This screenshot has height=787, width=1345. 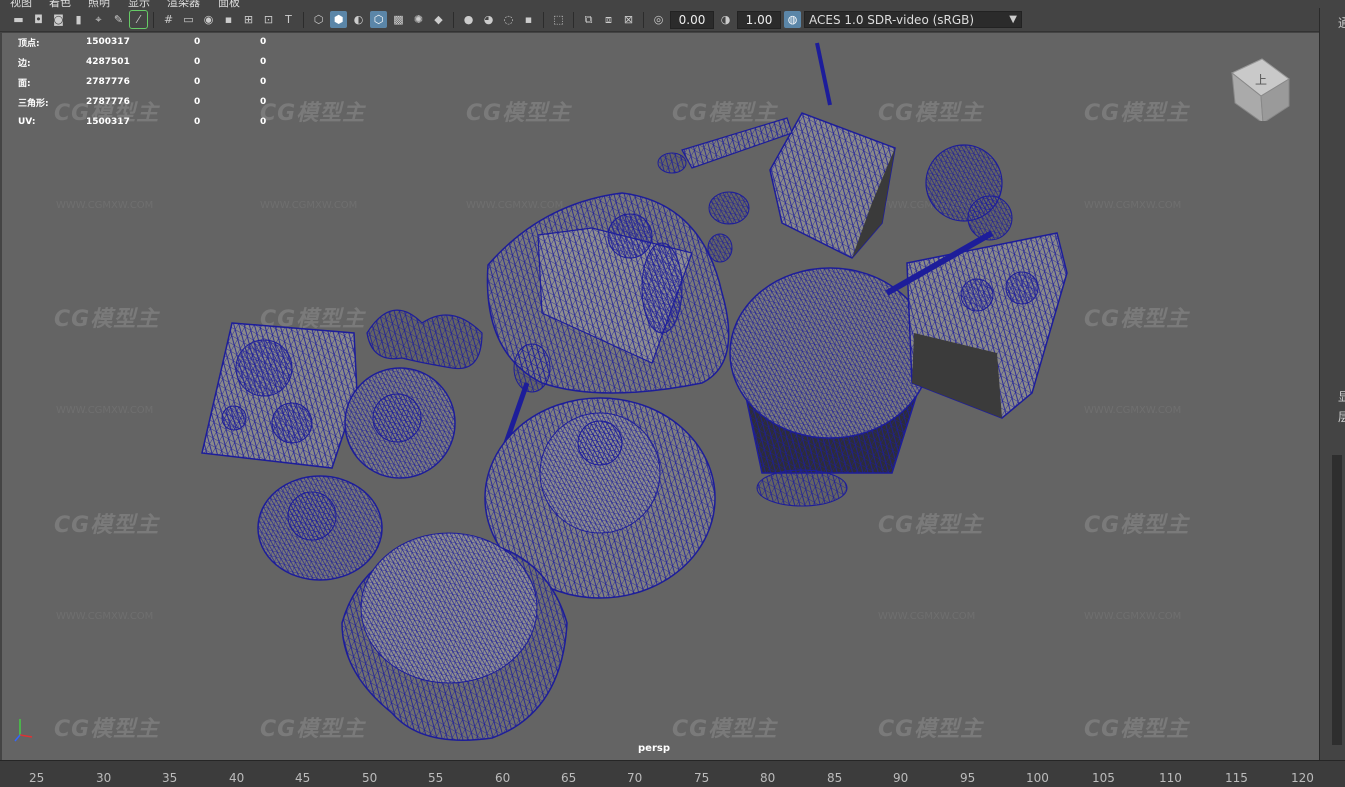 What do you see at coordinates (1170, 778) in the screenshot?
I see `time-tick-label: 110` at bounding box center [1170, 778].